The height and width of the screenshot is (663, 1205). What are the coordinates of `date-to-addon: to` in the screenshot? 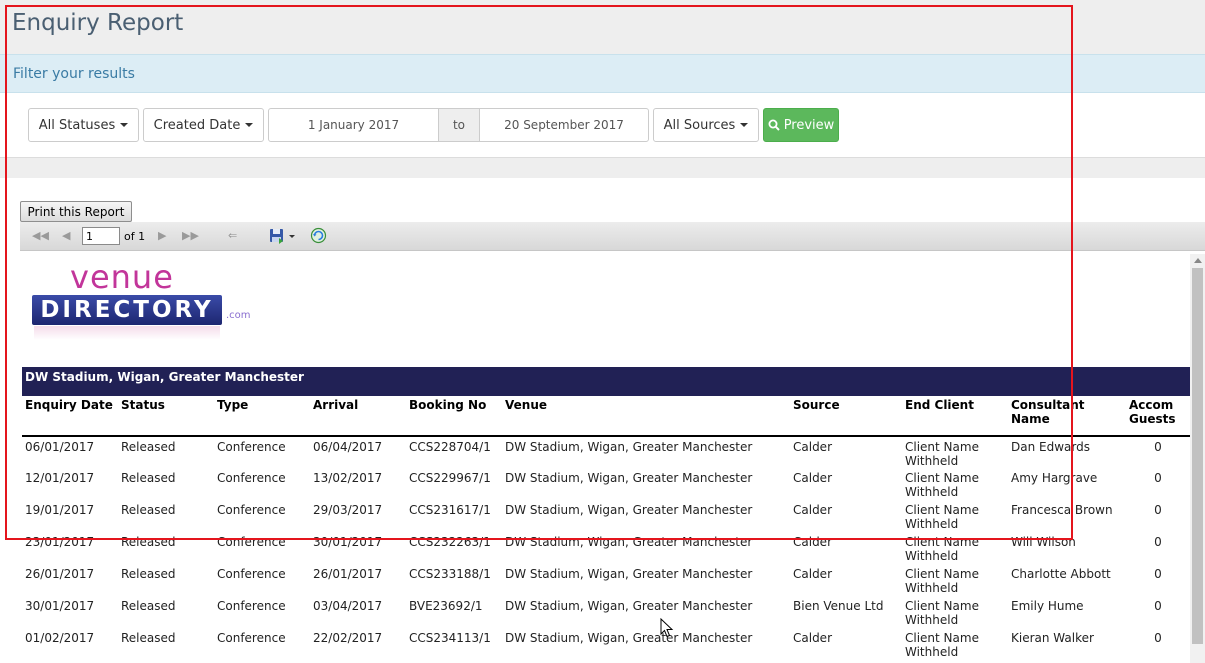 It's located at (459, 125).